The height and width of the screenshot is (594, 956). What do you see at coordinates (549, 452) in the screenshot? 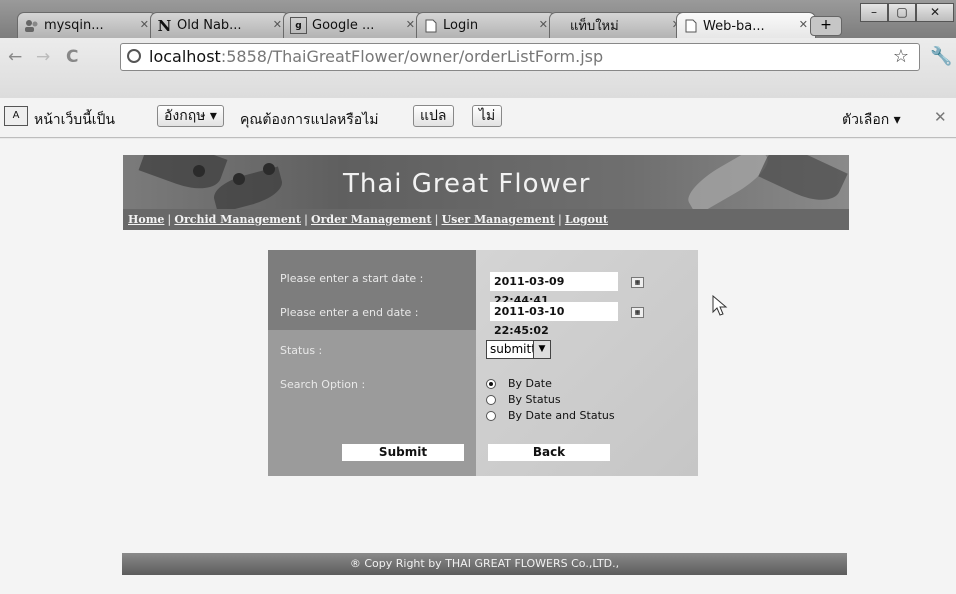
I see `back-button: Back` at bounding box center [549, 452].